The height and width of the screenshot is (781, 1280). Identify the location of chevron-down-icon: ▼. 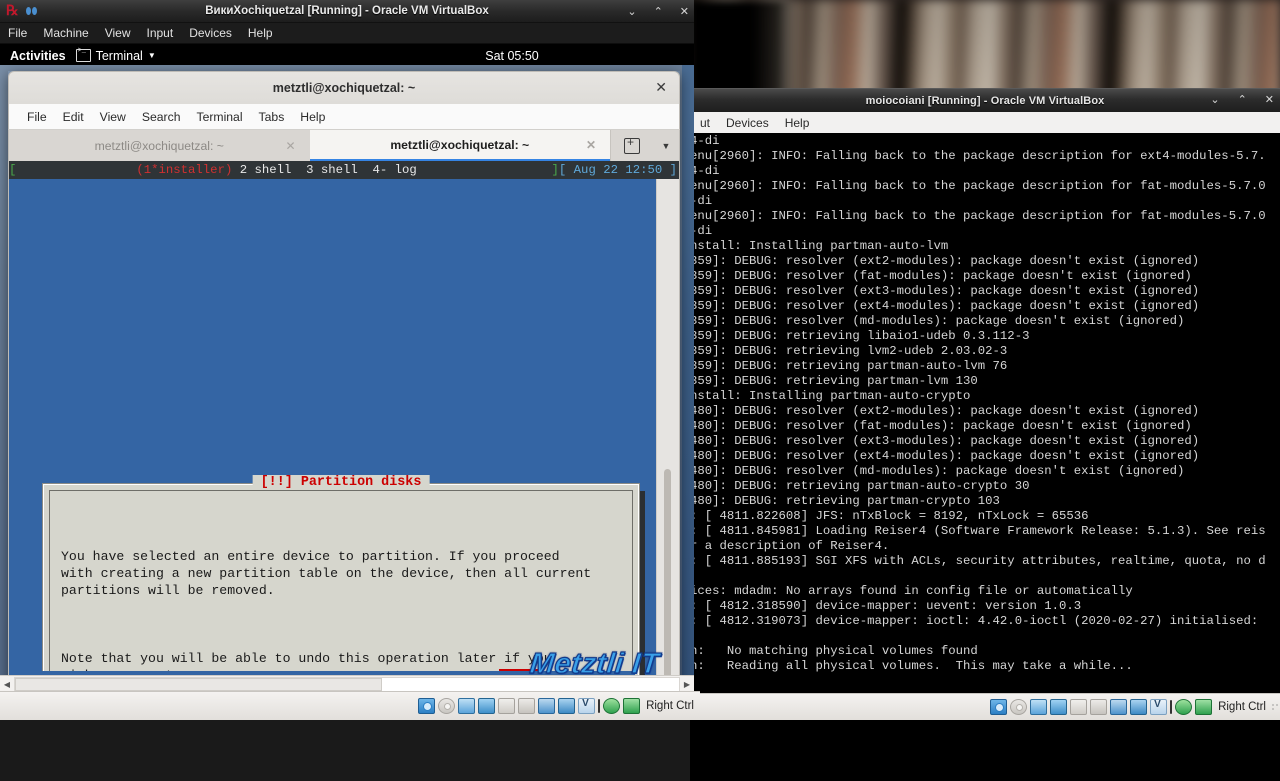
(666, 145).